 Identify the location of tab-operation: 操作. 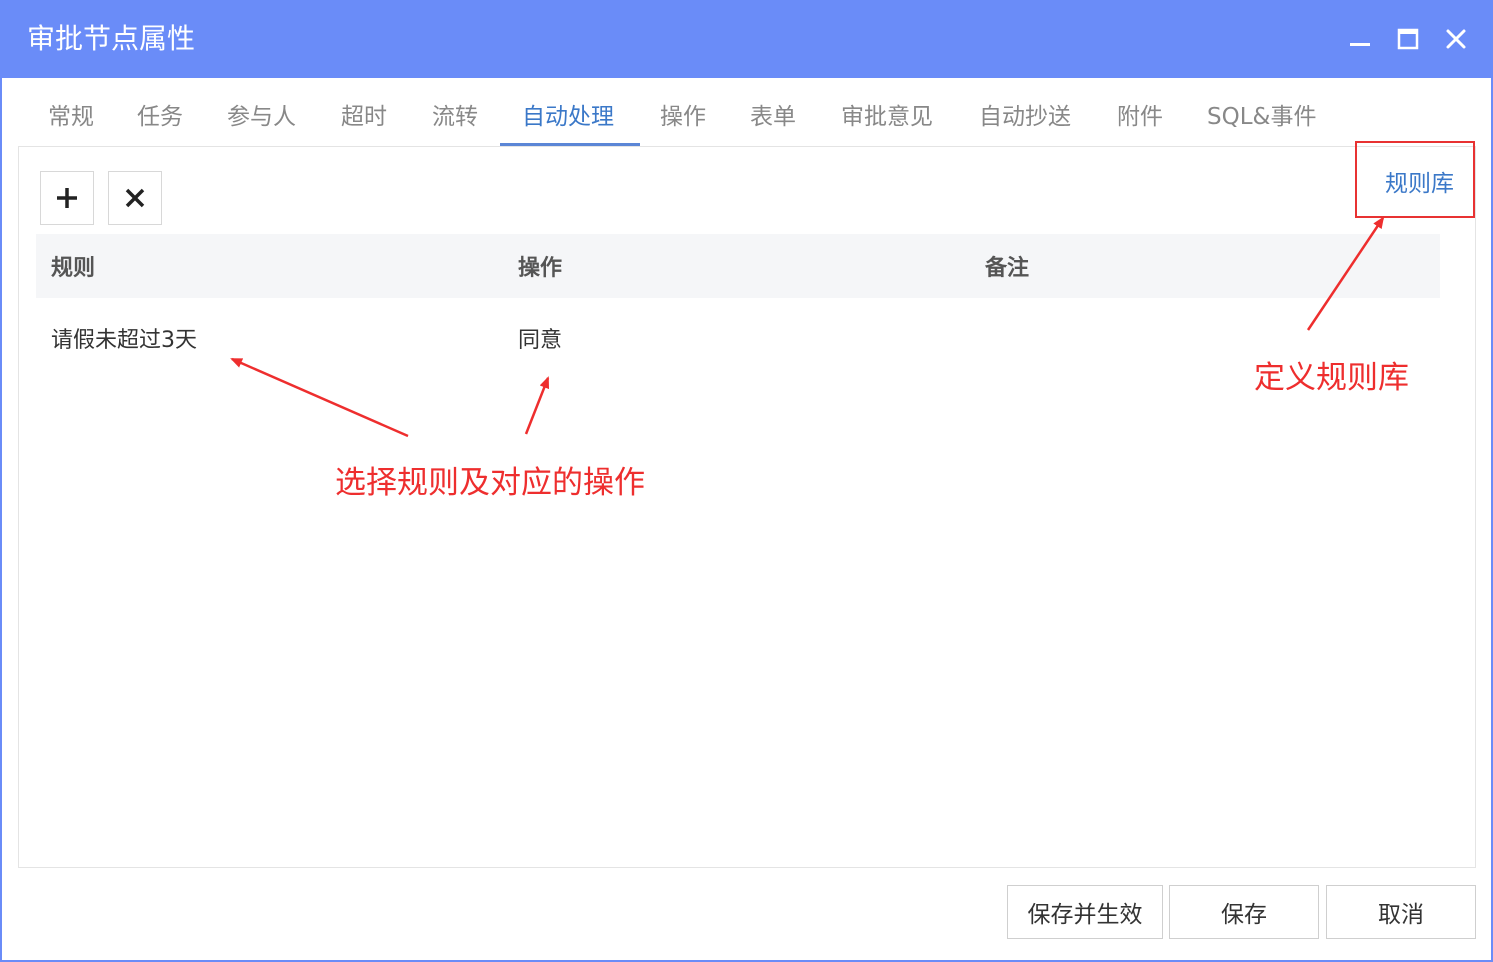
(683, 119).